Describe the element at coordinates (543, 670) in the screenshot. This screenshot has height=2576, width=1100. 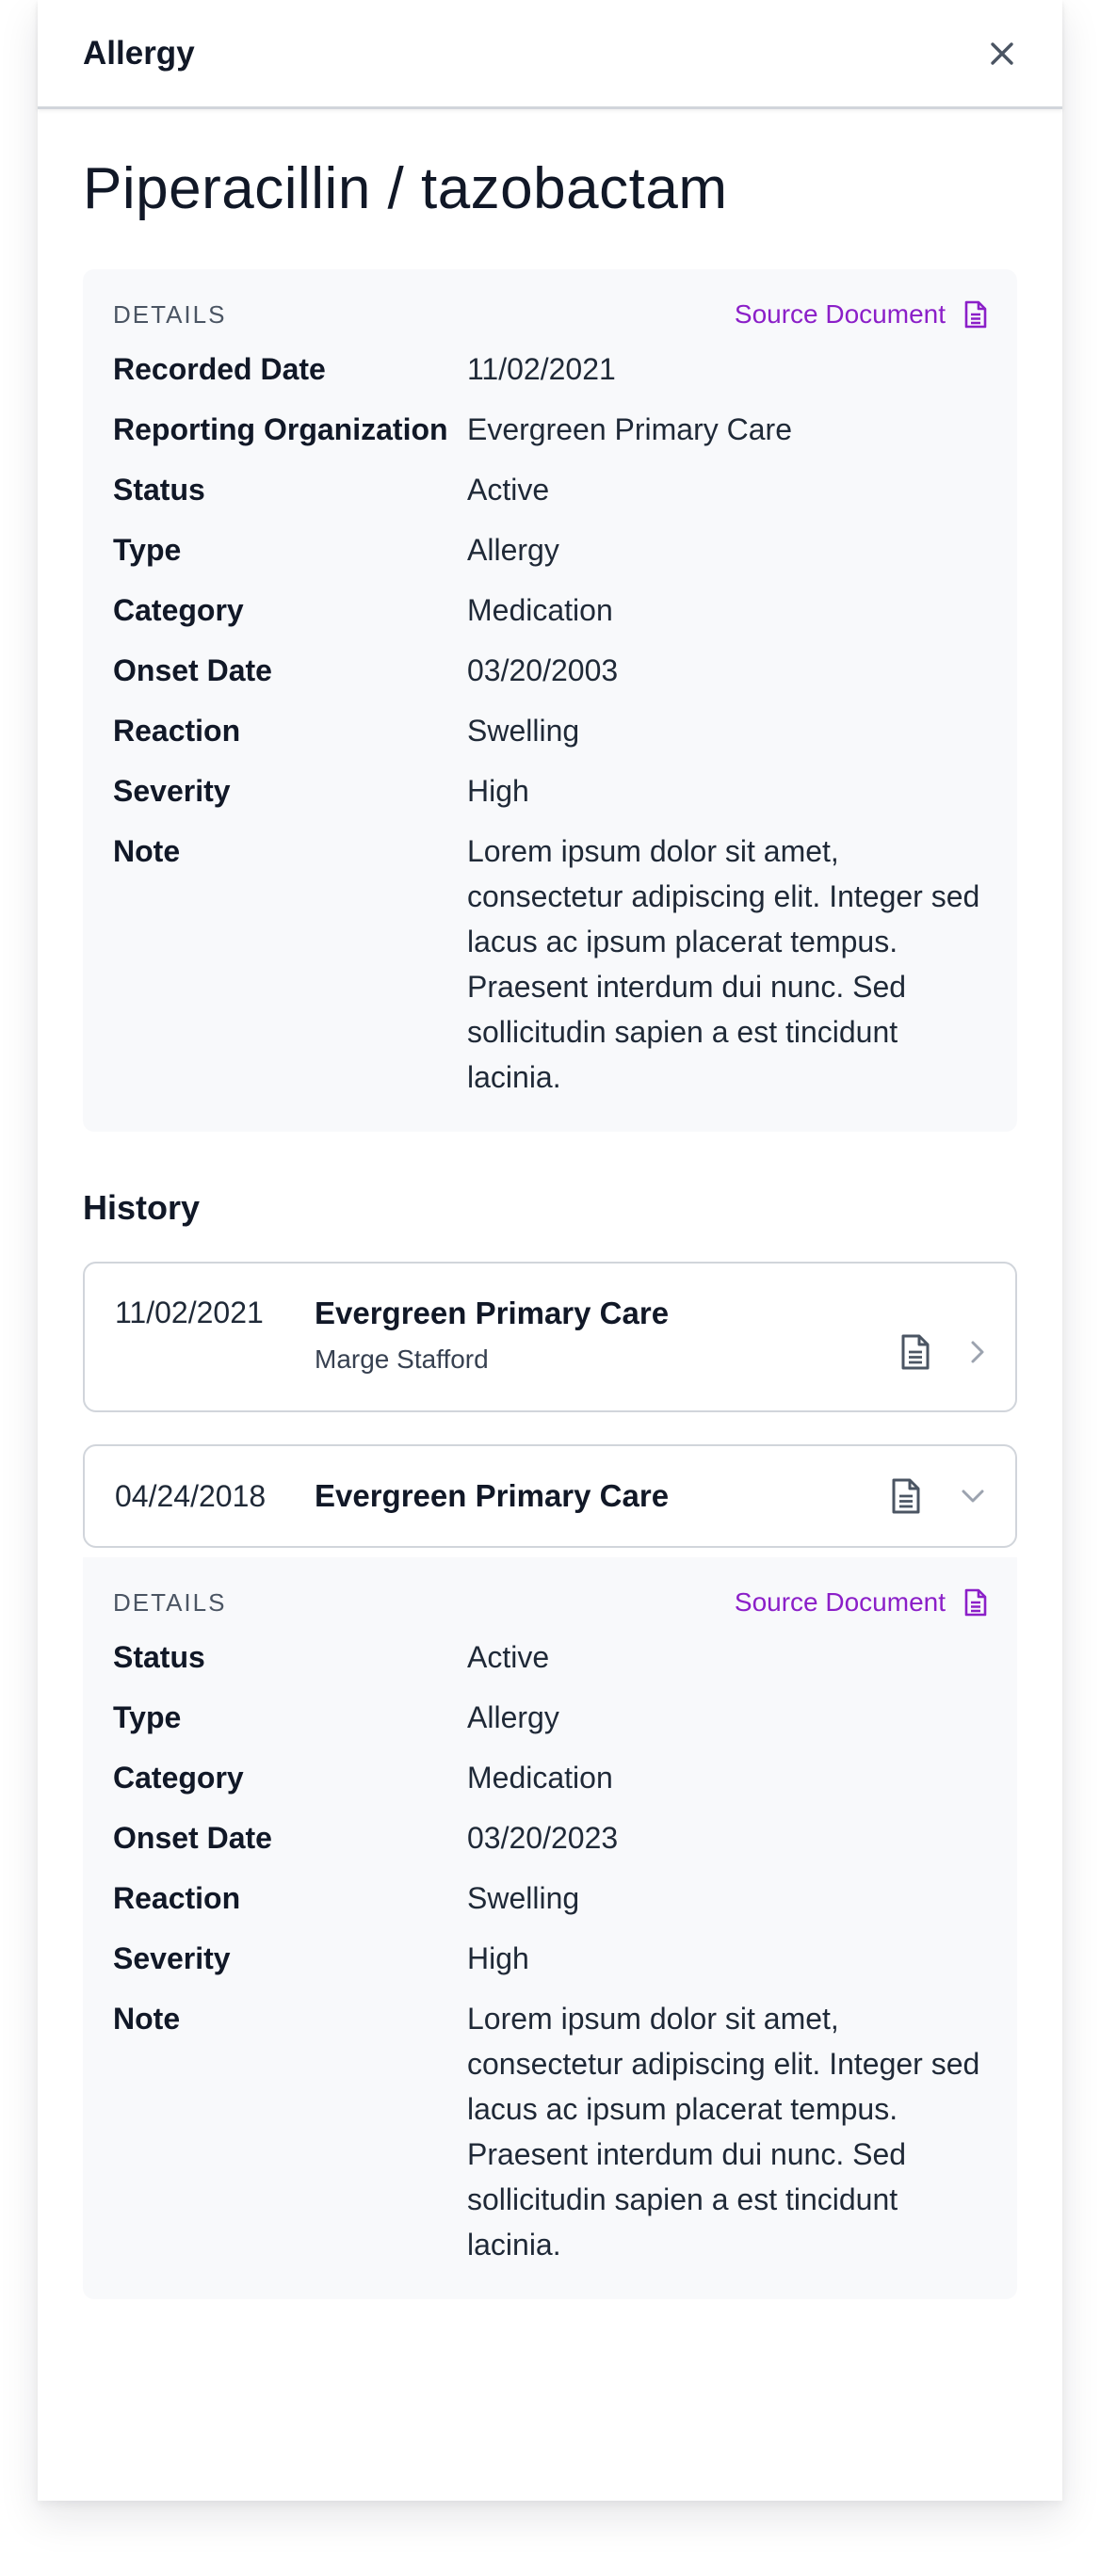
I see `detail-value: 03/20/2003` at that location.